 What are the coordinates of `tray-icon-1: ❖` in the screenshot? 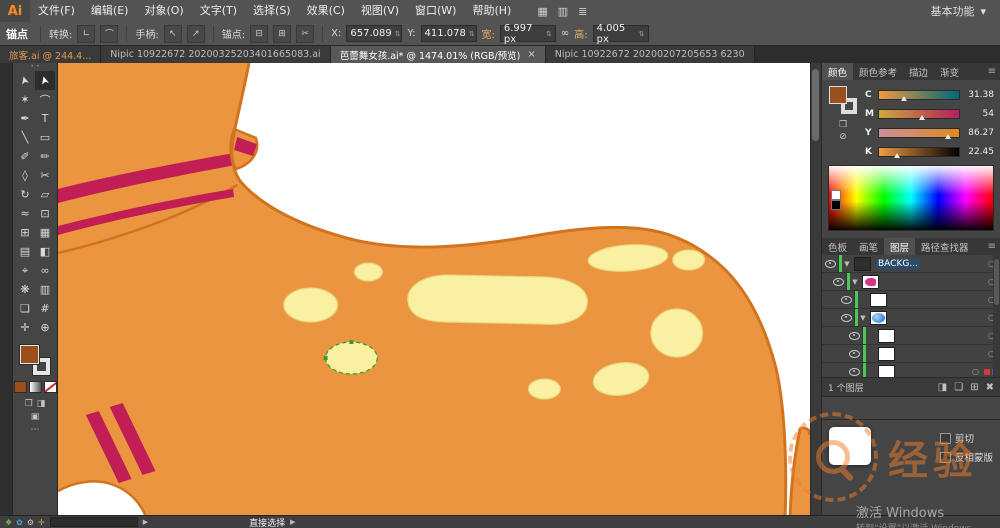 It's located at (8, 522).